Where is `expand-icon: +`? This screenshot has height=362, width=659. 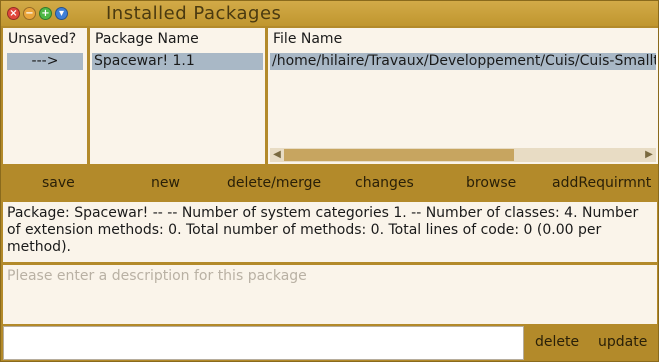
expand-icon: + is located at coordinates (45, 13).